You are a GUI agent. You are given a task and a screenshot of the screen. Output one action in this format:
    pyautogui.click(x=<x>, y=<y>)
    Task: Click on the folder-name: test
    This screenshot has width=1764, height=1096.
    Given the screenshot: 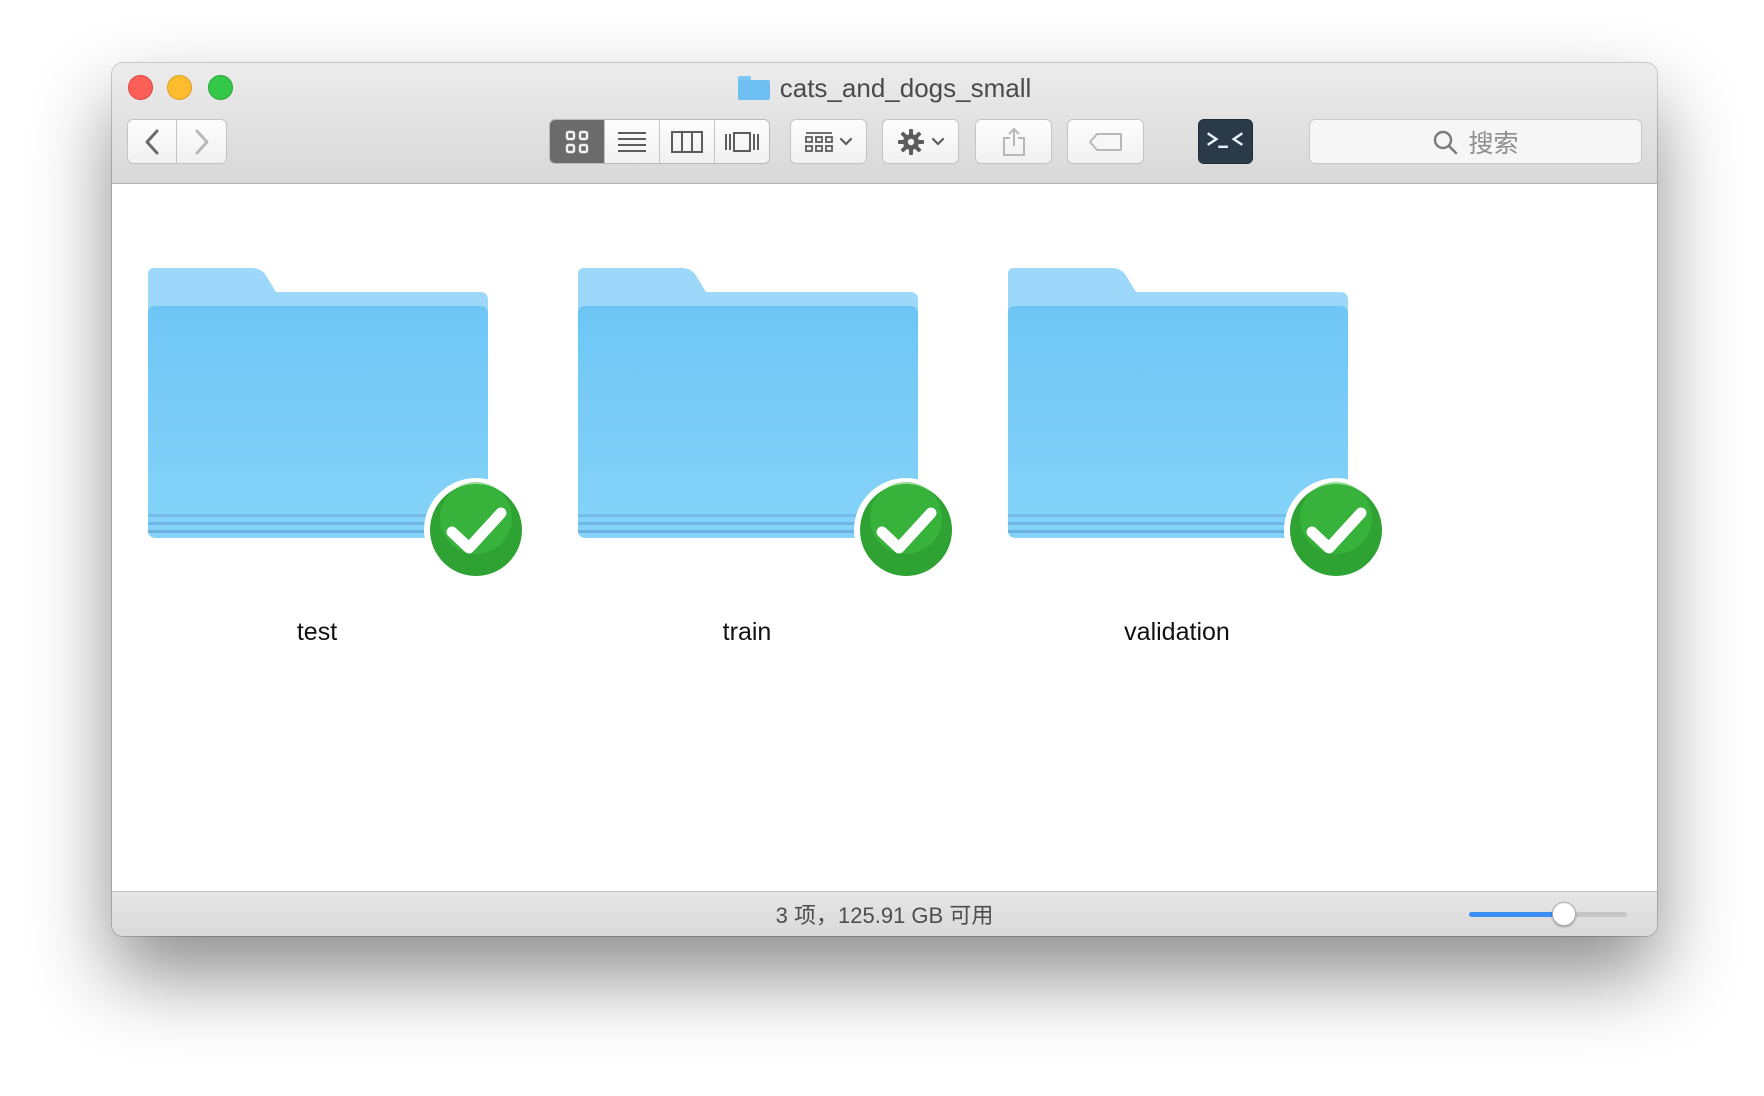 What is the action you would take?
    pyautogui.click(x=317, y=632)
    